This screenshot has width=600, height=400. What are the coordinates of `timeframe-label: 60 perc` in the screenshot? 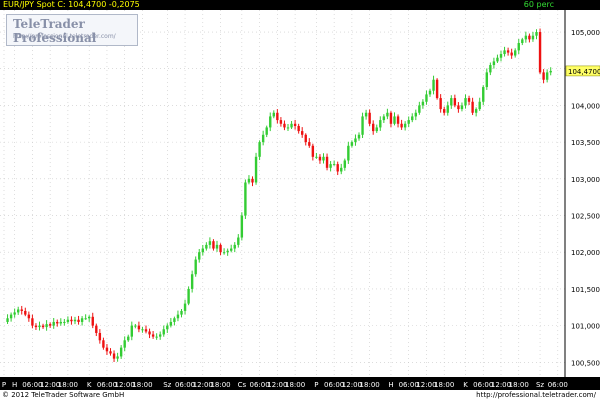 It's located at (538, 4).